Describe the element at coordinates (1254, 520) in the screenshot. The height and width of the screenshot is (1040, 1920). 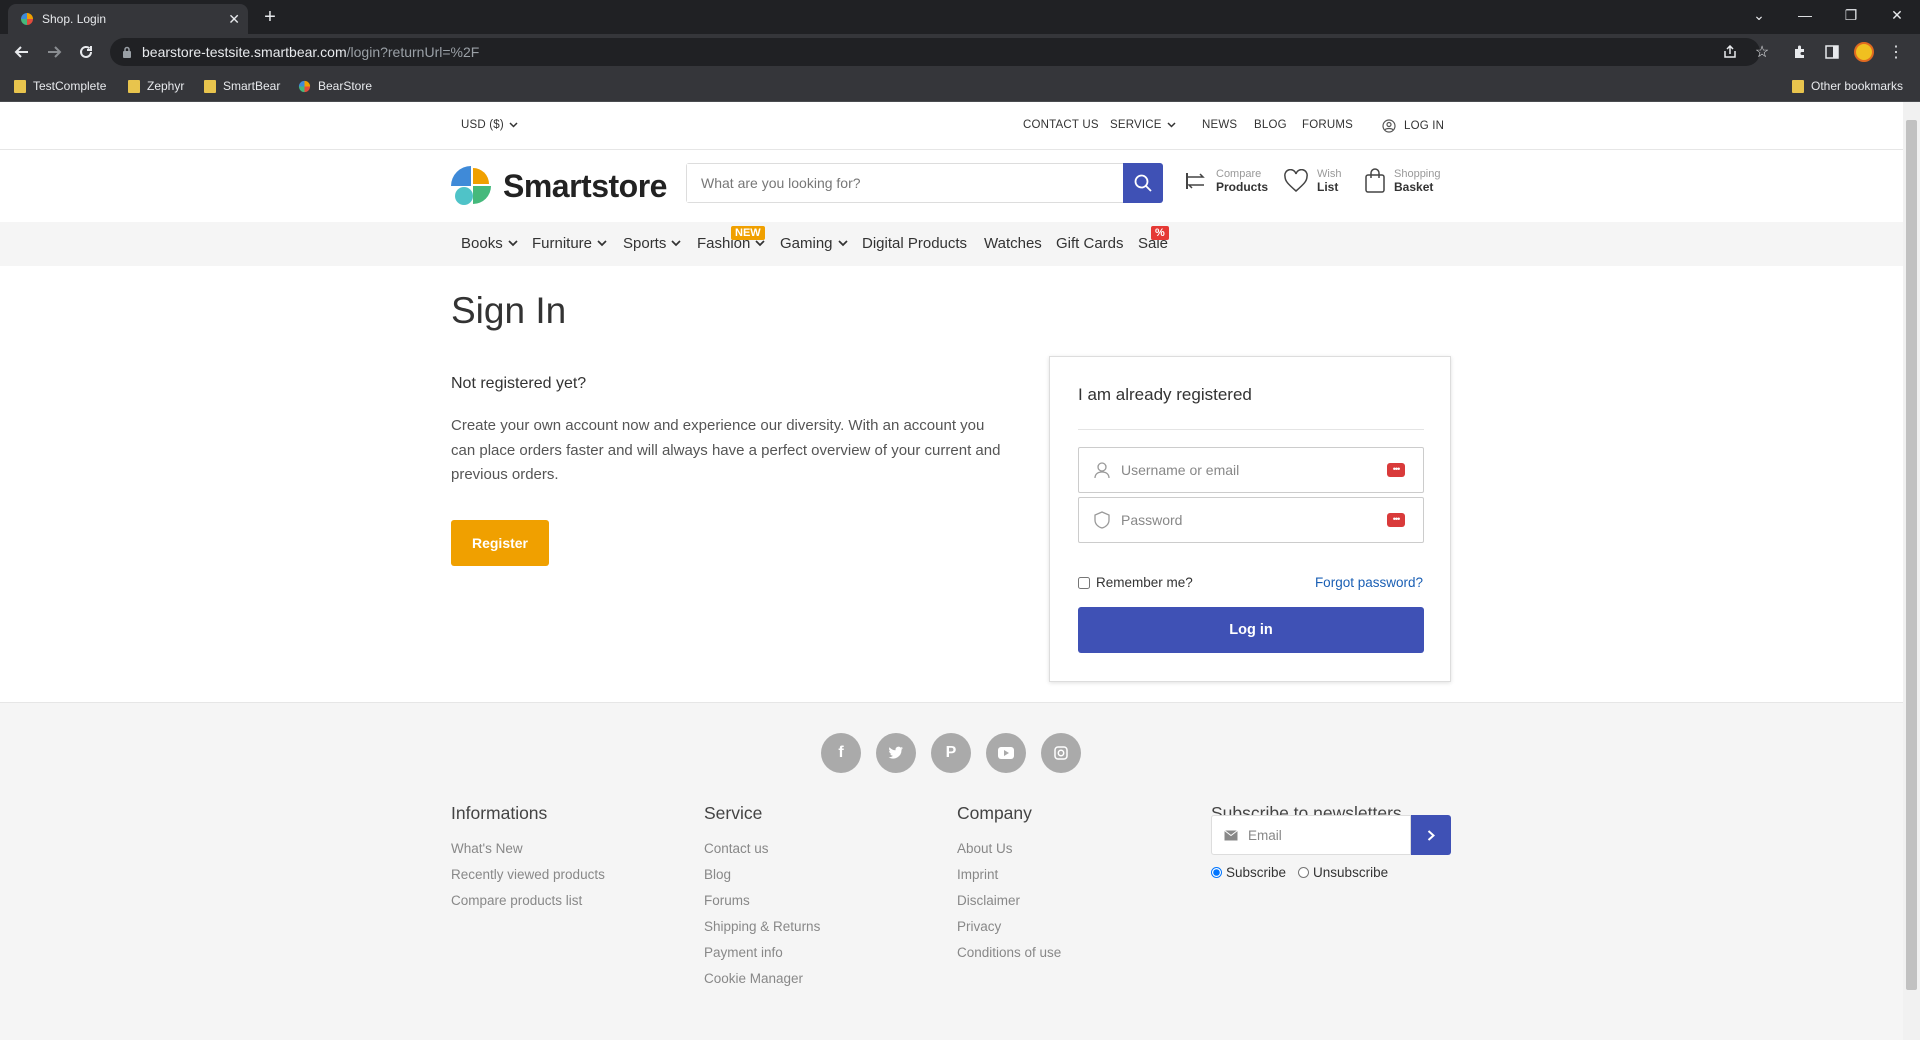
I see `password-input` at that location.